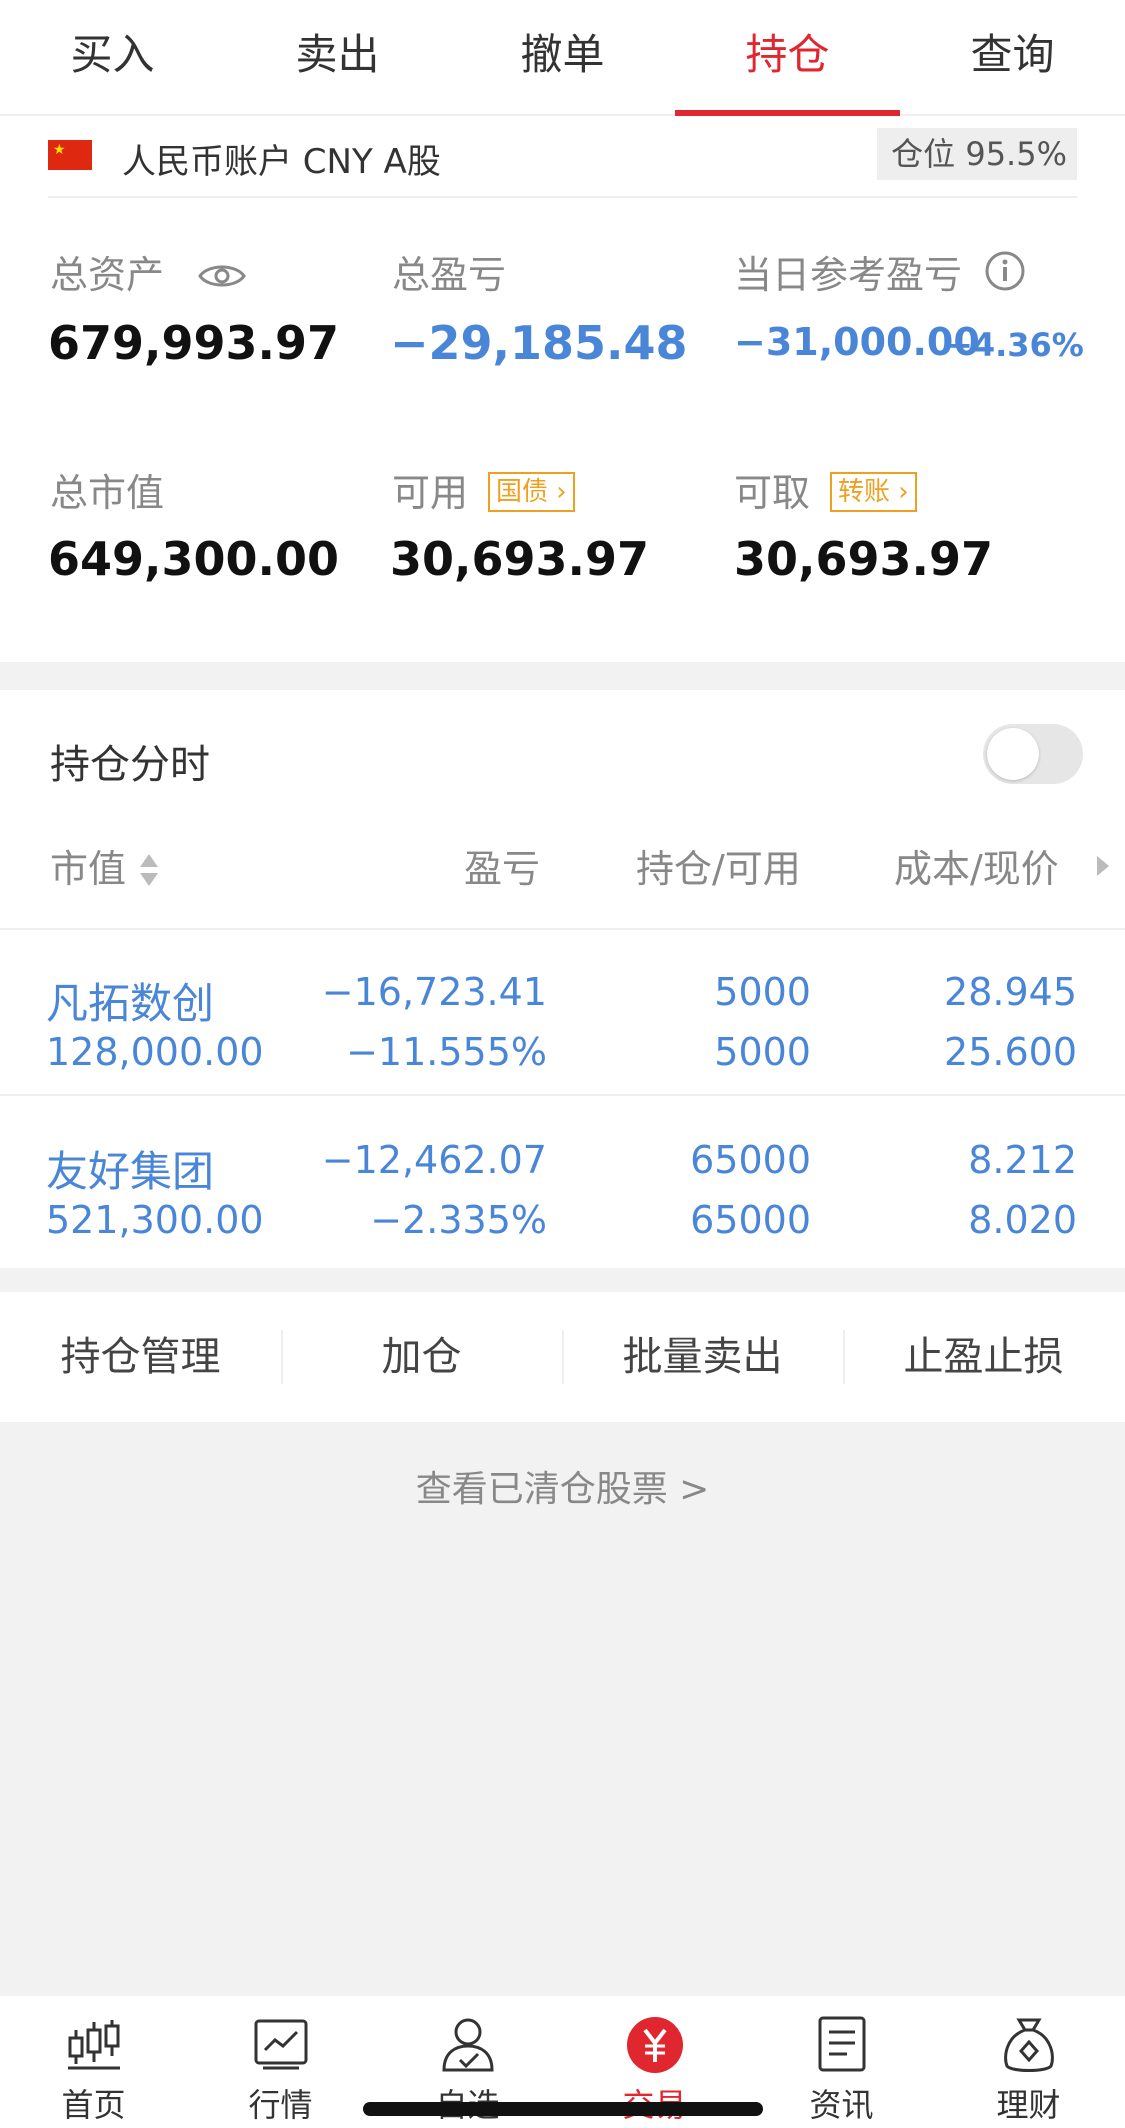 The width and height of the screenshot is (1125, 2128). I want to click on nav-wealth: 理财, so click(1028, 2062).